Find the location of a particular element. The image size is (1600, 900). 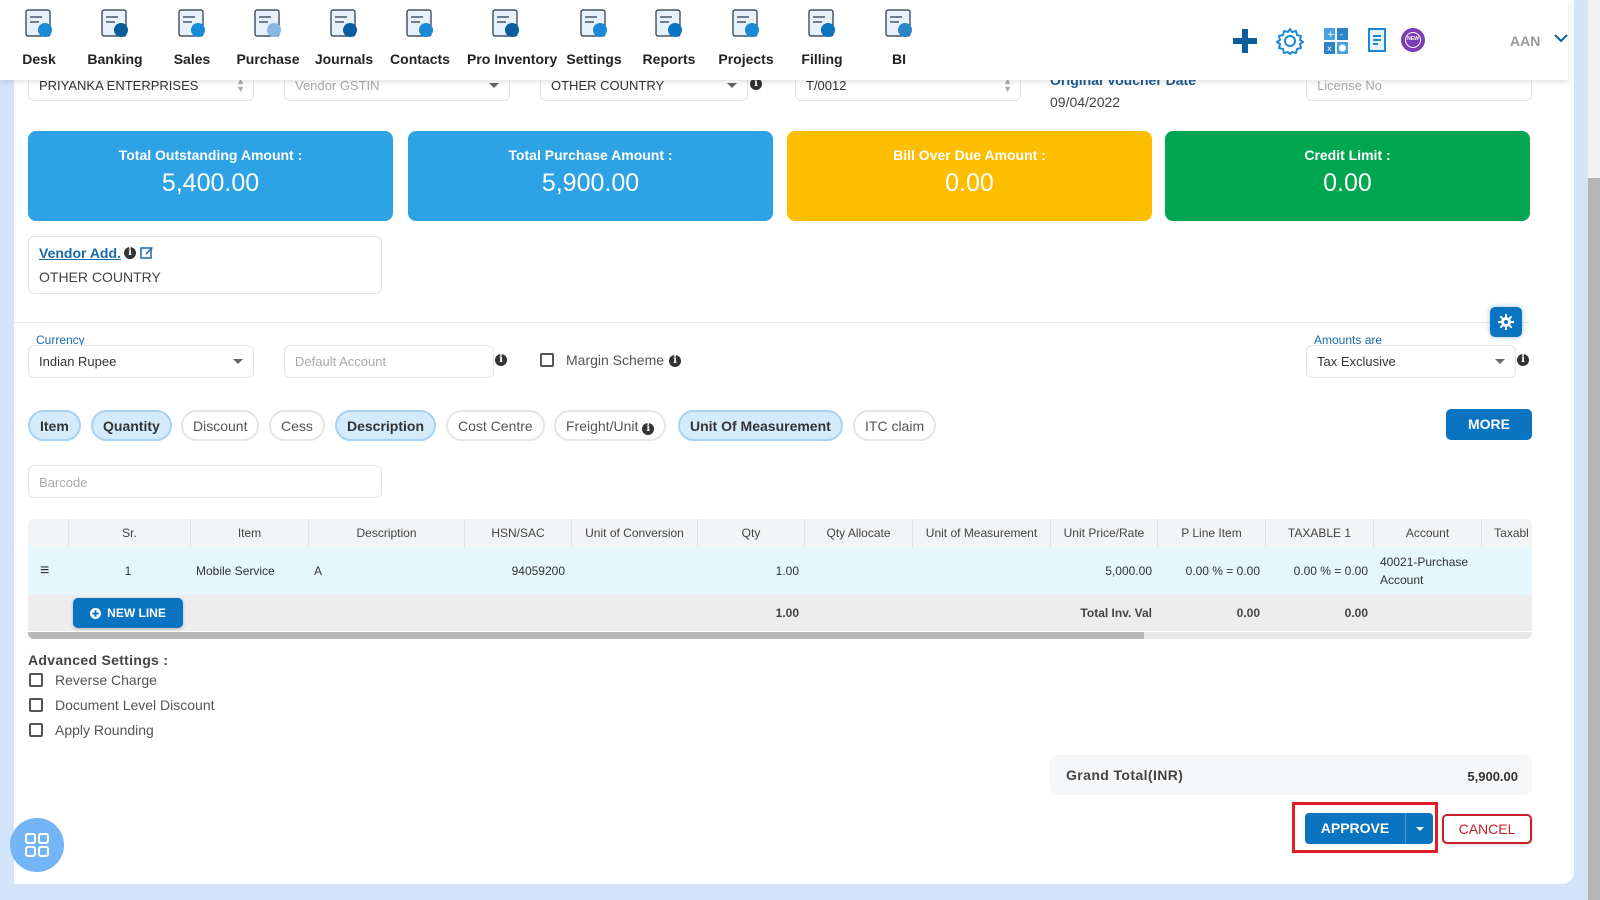

top-navigation: Desk Banking Sales Purchase Journals Con is located at coordinates (784, 40).